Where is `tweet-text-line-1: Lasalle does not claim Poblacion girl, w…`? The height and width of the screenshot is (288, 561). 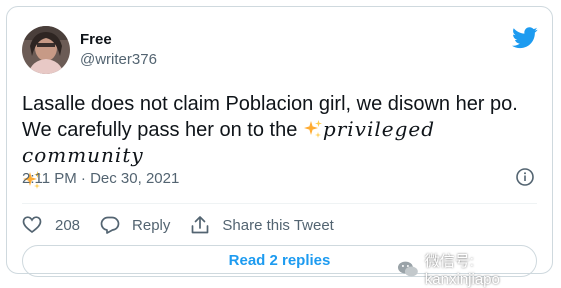
tweet-text-line-1: Lasalle does not claim Poblacion girl, w… is located at coordinates (270, 104).